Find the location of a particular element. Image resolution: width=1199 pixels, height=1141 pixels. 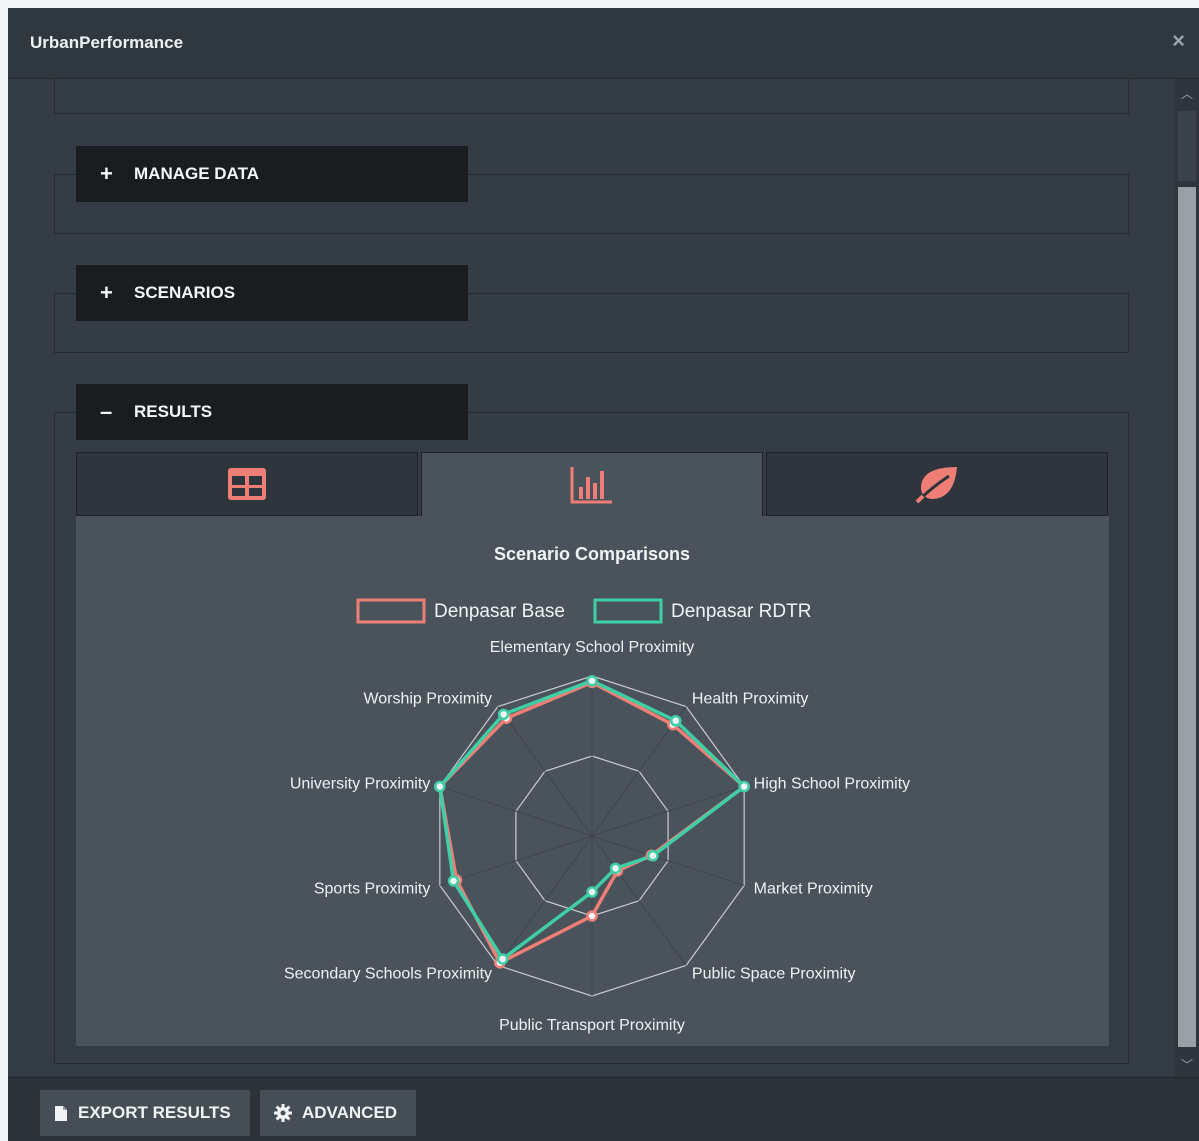

scrollbar-thumb is located at coordinates (1187, 146).